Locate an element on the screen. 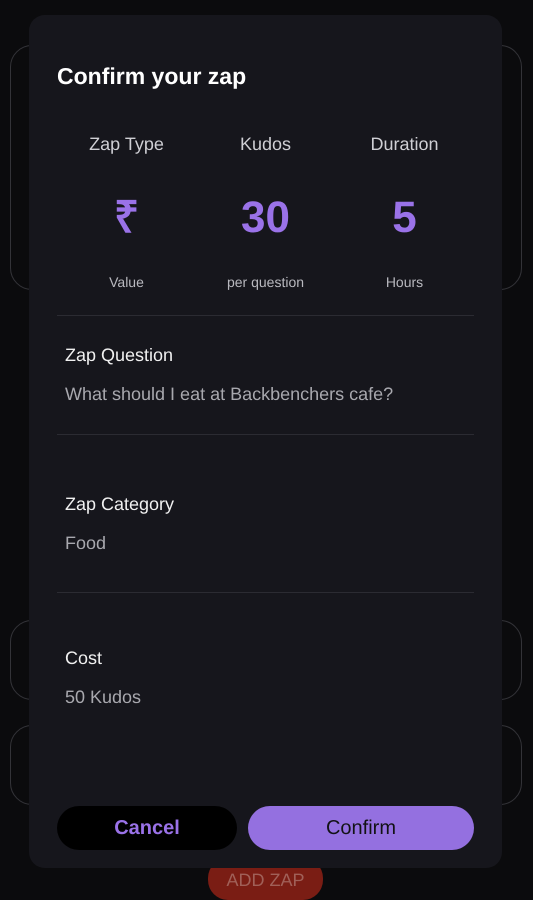 The width and height of the screenshot is (533, 900). section-value: 50 Kudos is located at coordinates (103, 698).